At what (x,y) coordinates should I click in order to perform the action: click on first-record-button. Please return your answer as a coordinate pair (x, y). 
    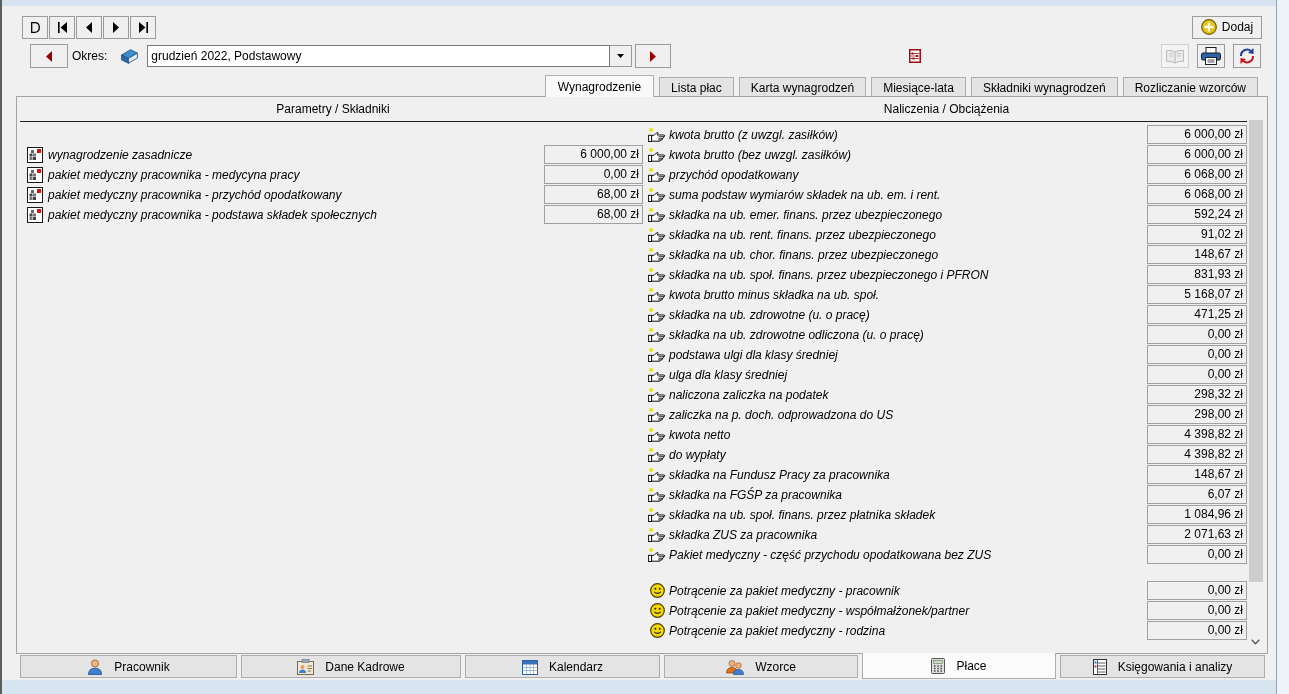
    Looking at the image, I should click on (62, 27).